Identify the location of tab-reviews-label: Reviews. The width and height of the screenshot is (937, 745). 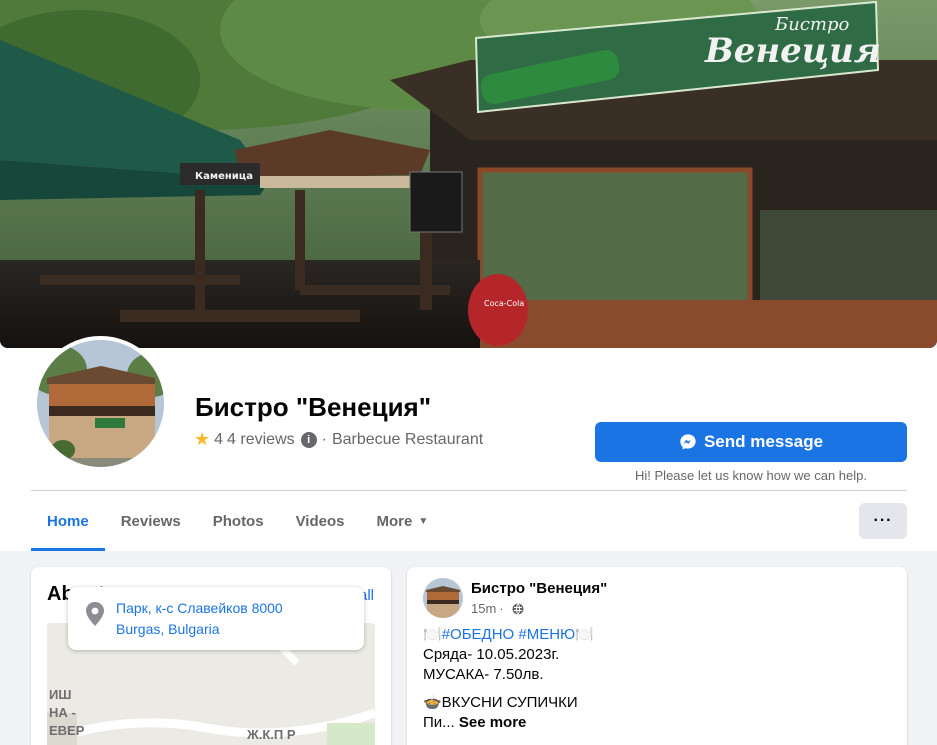
(150, 521).